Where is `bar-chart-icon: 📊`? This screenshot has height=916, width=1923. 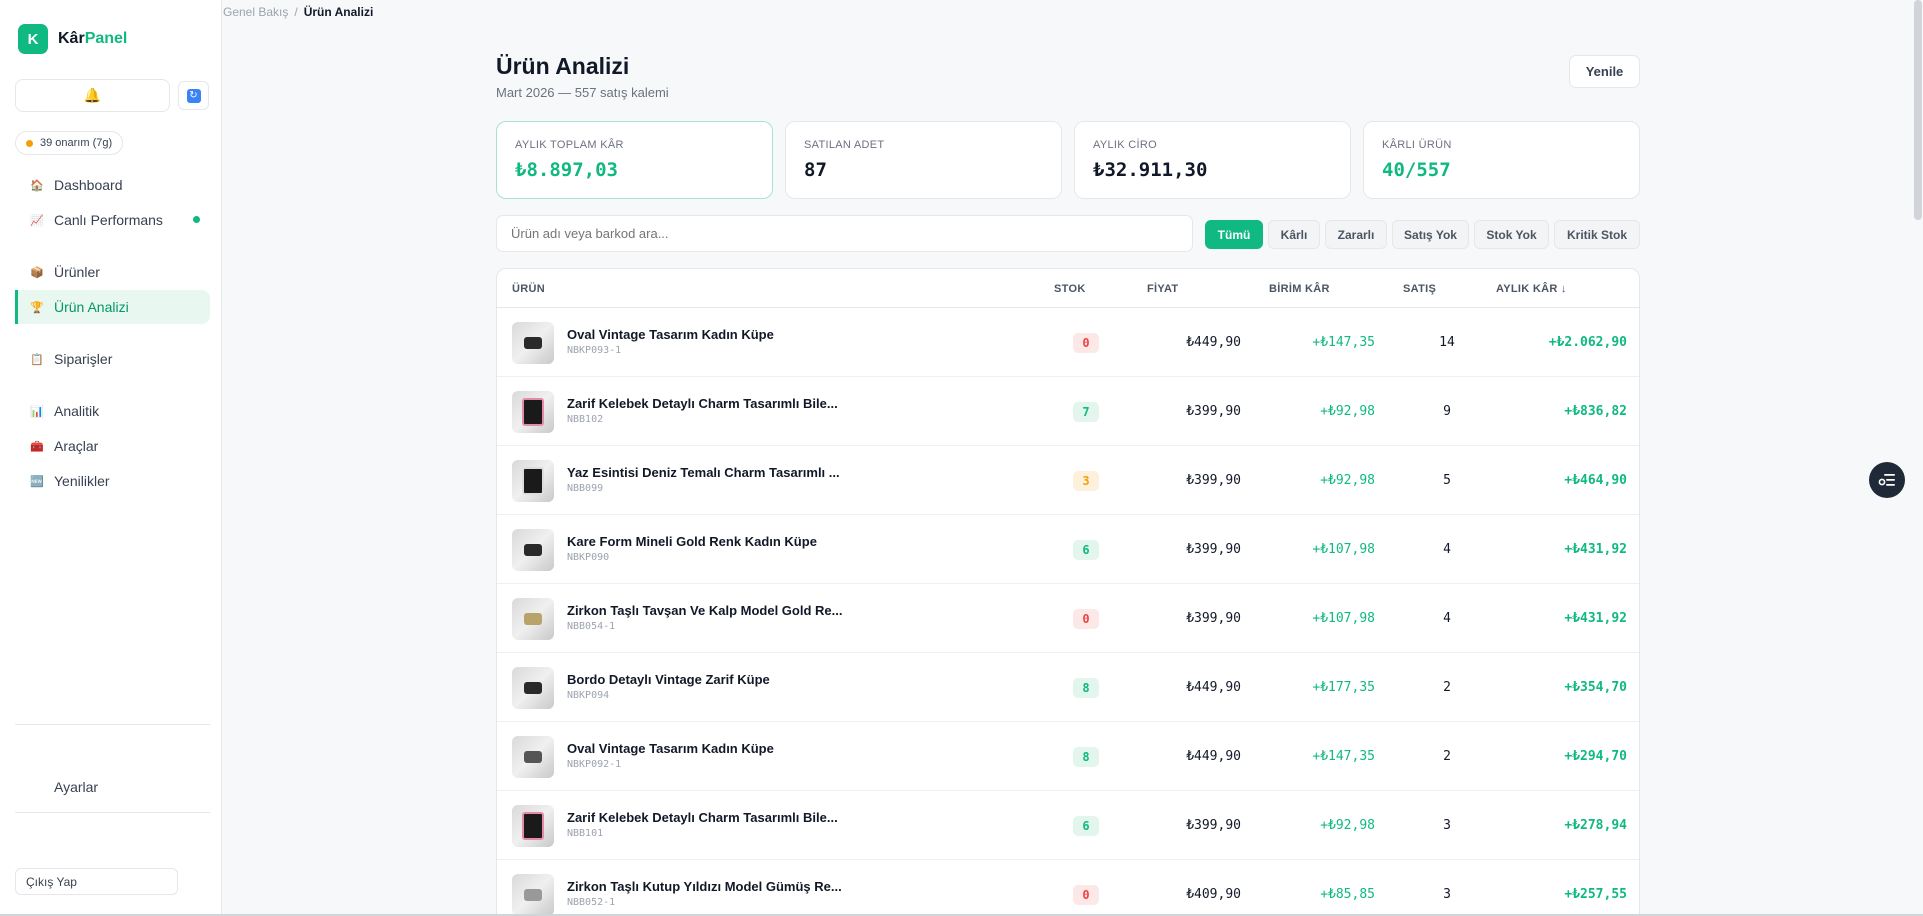 bar-chart-icon: 📊 is located at coordinates (37, 411).